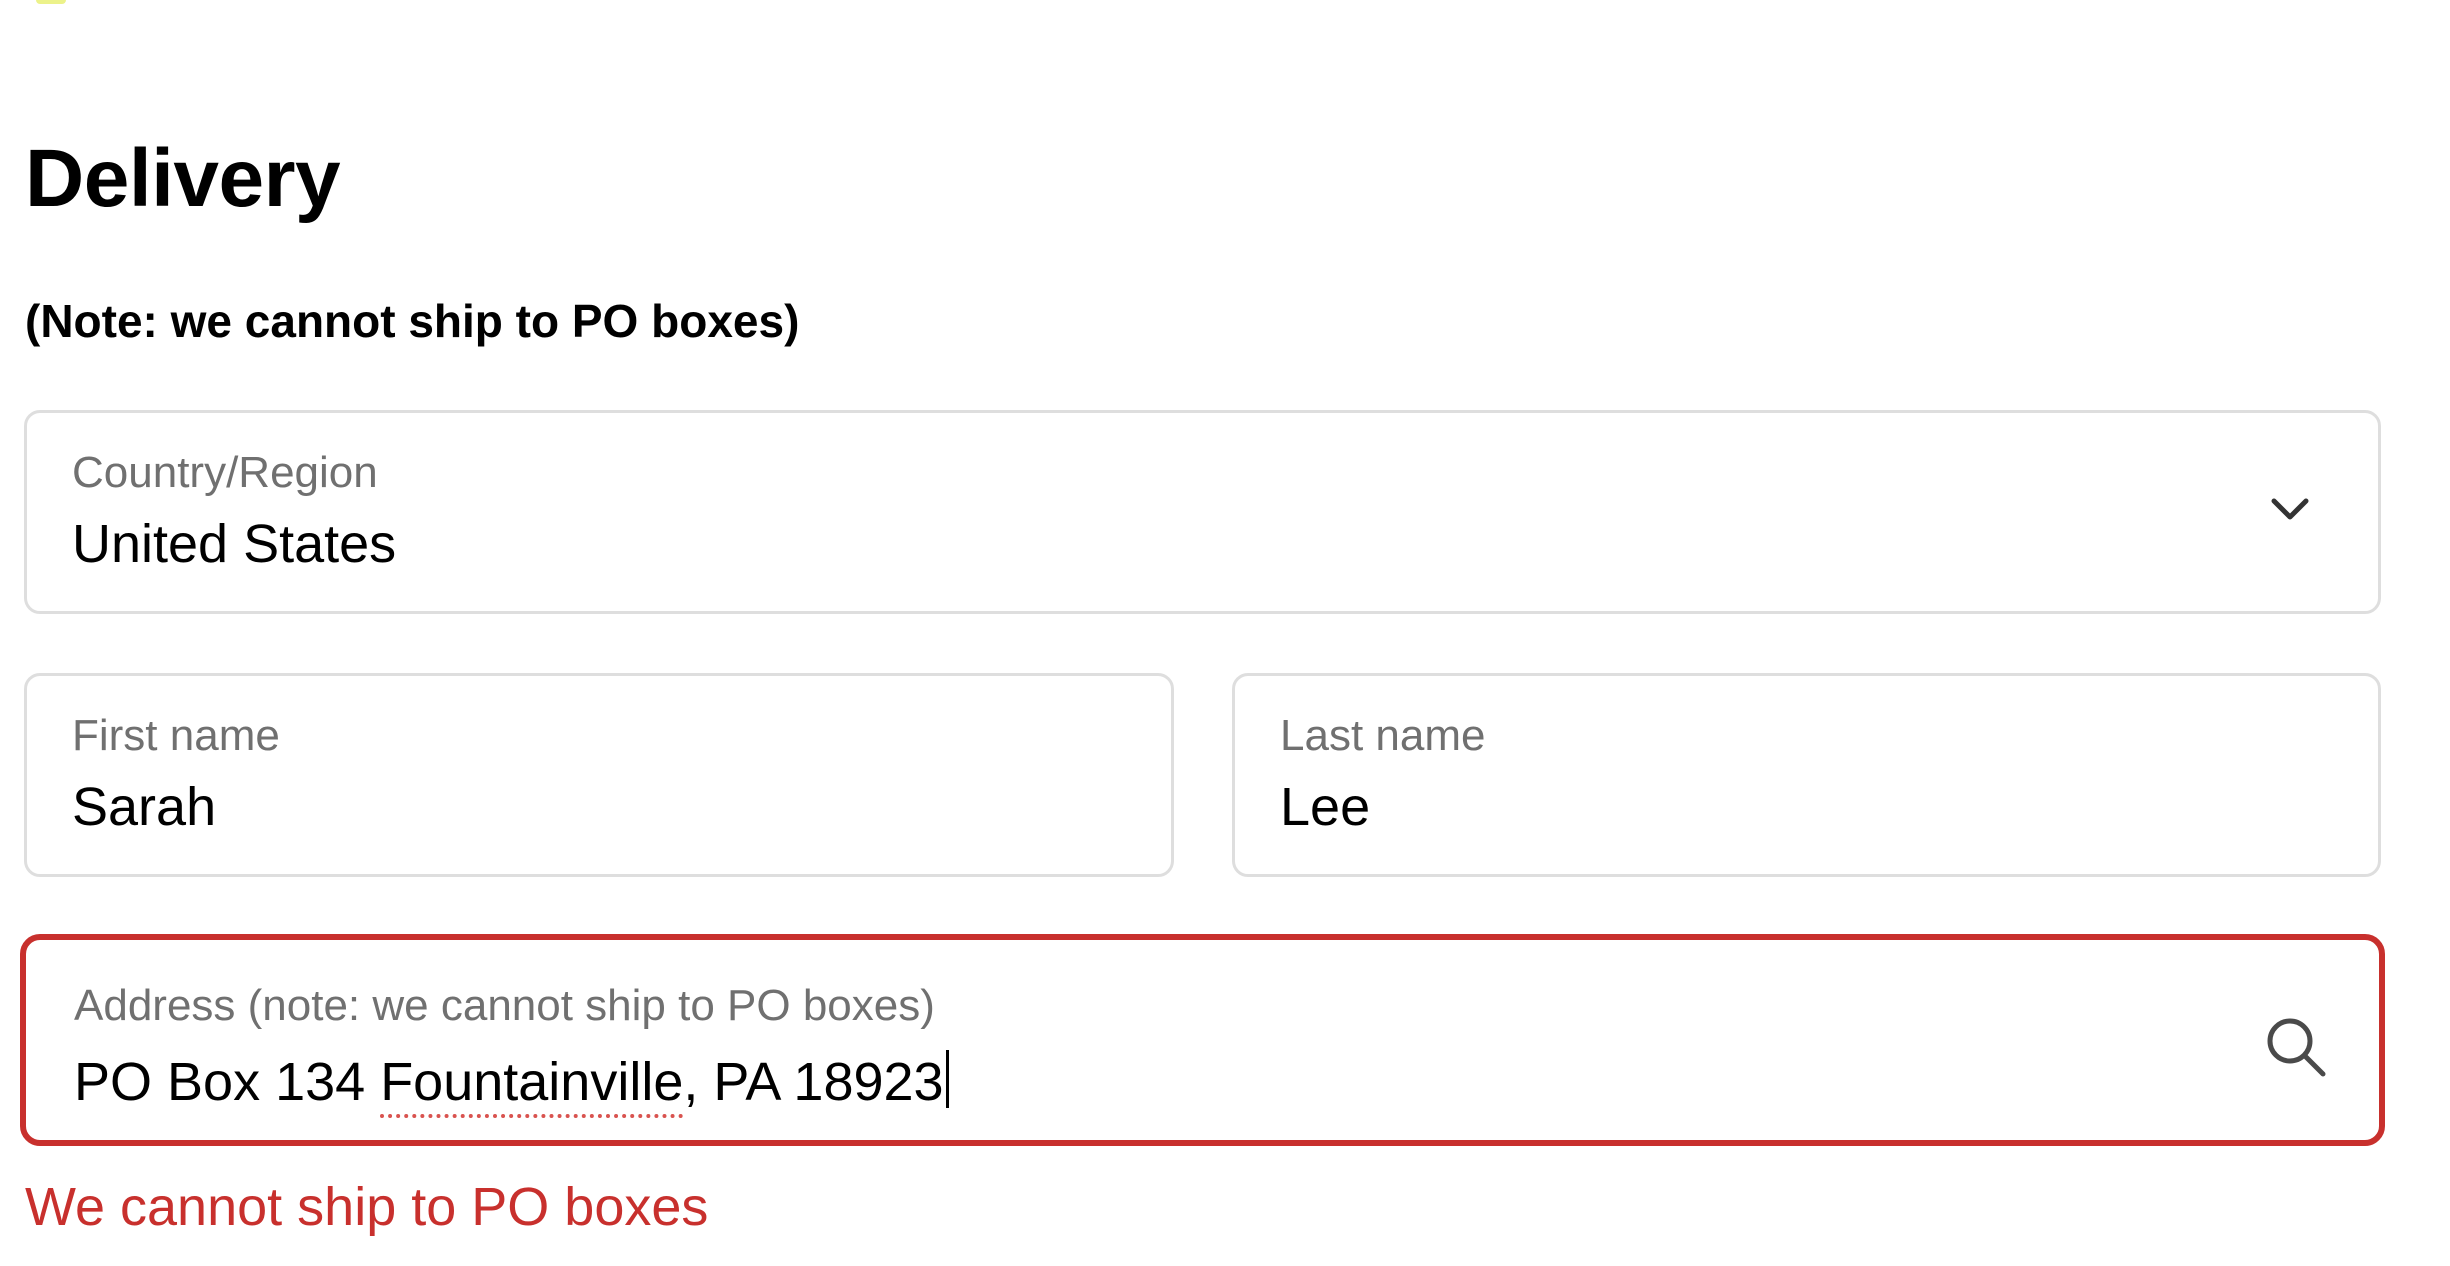  What do you see at coordinates (947, 1079) in the screenshot?
I see `text-cursor` at bounding box center [947, 1079].